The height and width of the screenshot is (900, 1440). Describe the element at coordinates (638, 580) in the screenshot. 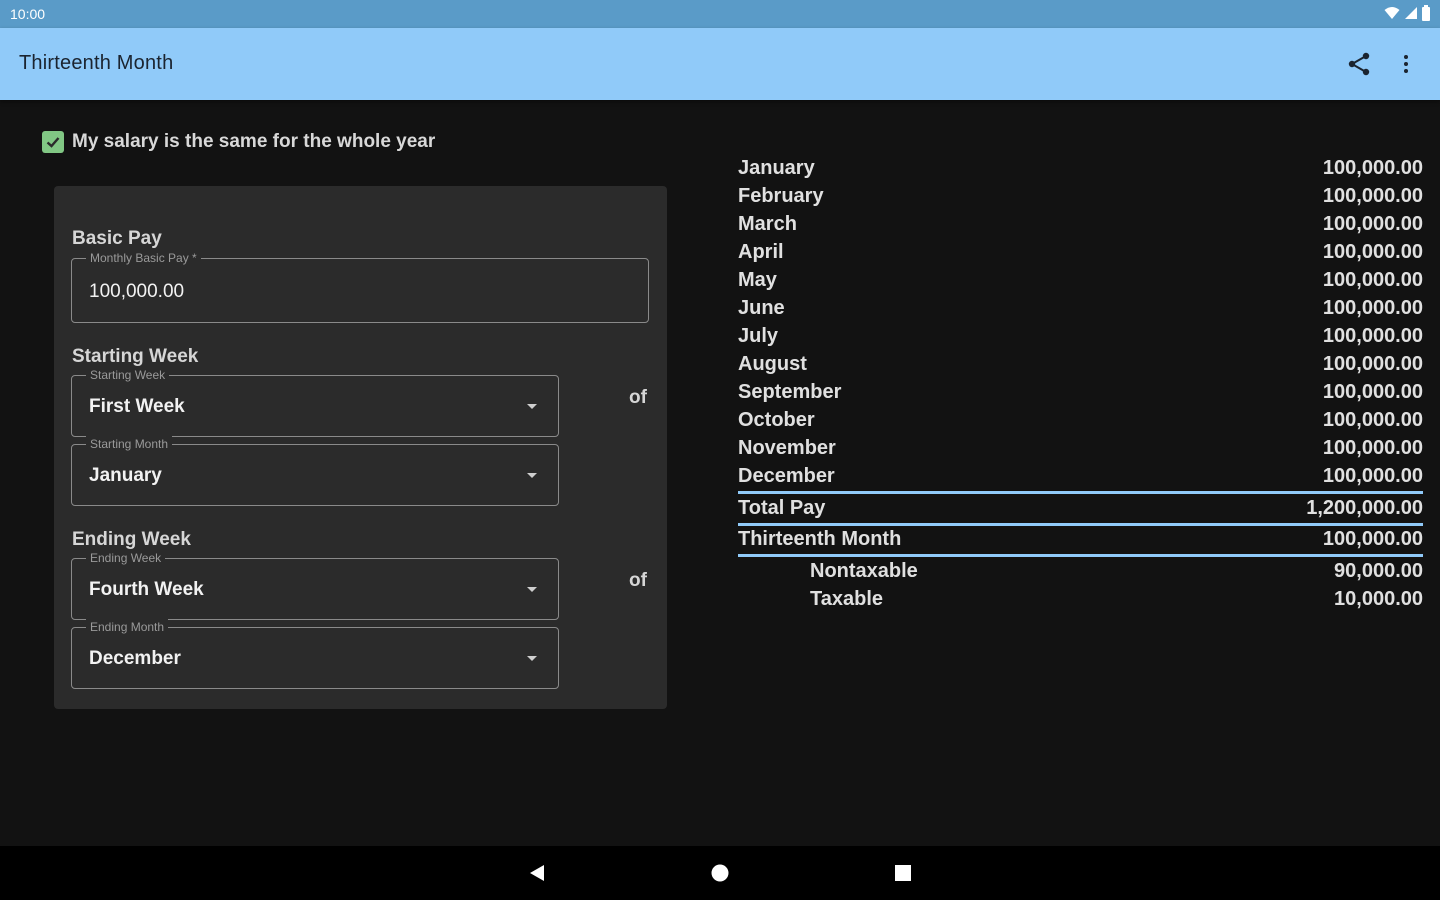

I see `ending-of-label: of` at that location.